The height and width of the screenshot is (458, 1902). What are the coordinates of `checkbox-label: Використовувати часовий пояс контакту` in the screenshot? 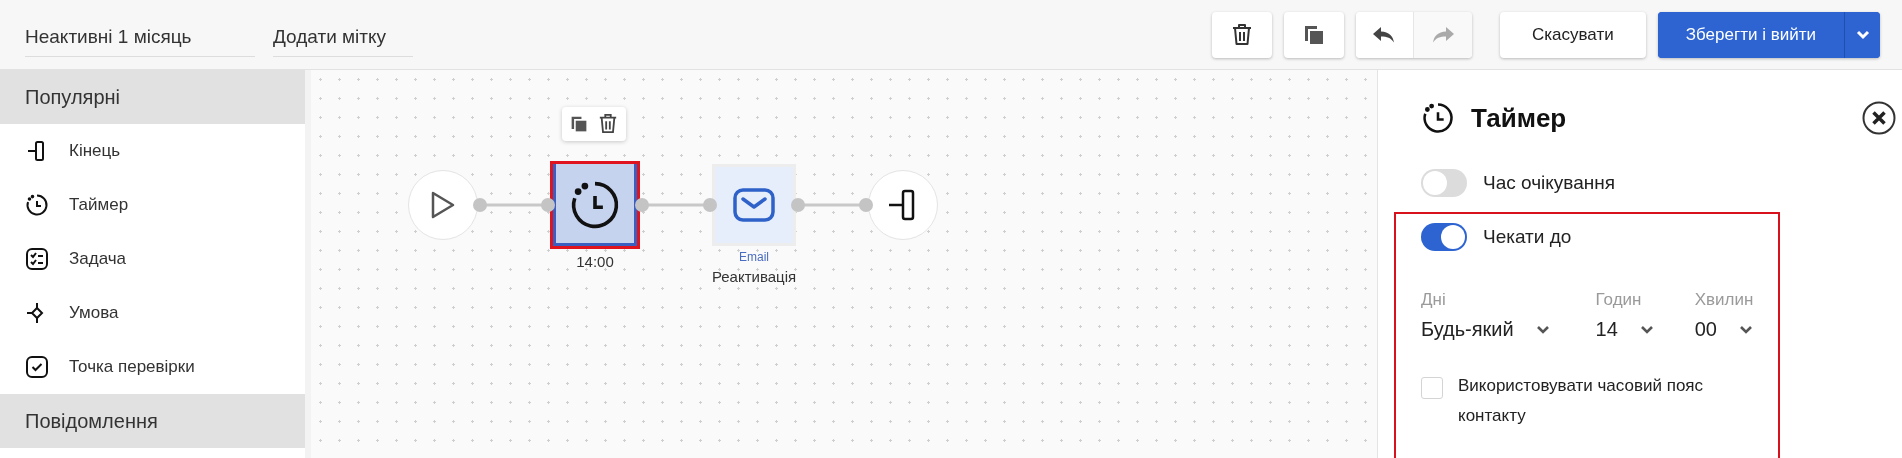 It's located at (1581, 401).